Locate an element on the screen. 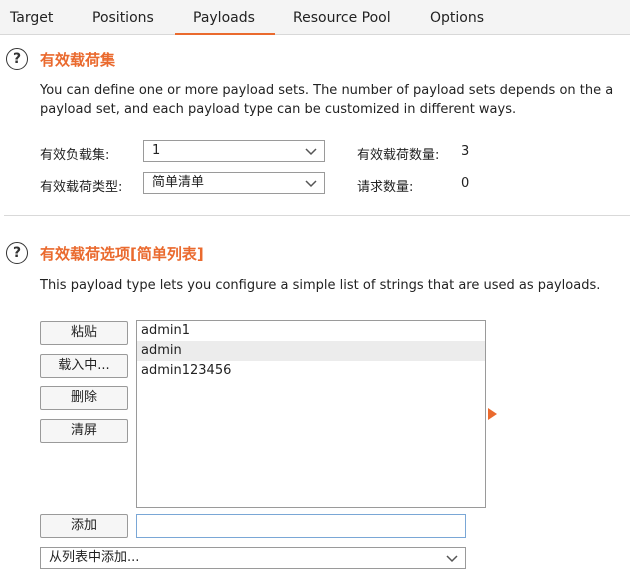 The image size is (630, 572). add-item-input is located at coordinates (301, 526).